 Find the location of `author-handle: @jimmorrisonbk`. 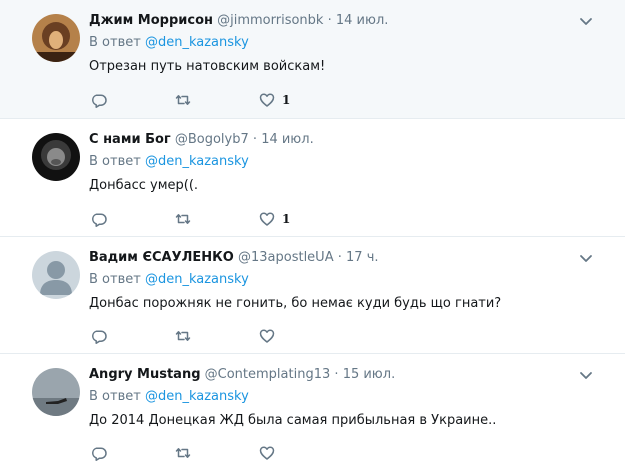

author-handle: @jimmorrisonbk is located at coordinates (270, 20).